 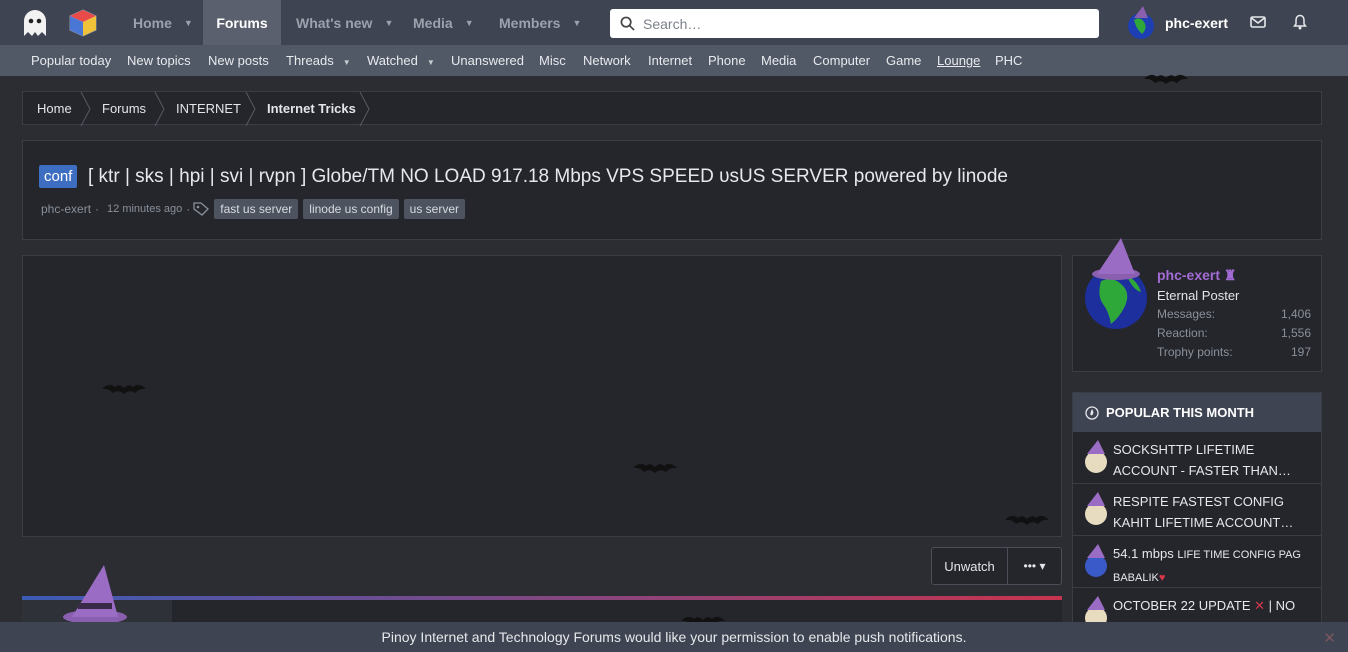 I want to click on popular-line: RESPITE FASTEST CONFIG, so click(x=1198, y=501).